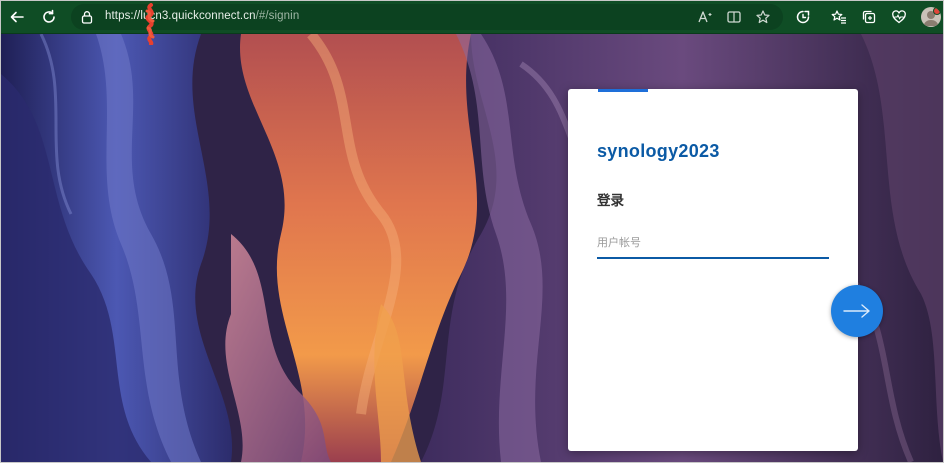 The image size is (944, 463). What do you see at coordinates (931, 17) in the screenshot?
I see `profile-avatar` at bounding box center [931, 17].